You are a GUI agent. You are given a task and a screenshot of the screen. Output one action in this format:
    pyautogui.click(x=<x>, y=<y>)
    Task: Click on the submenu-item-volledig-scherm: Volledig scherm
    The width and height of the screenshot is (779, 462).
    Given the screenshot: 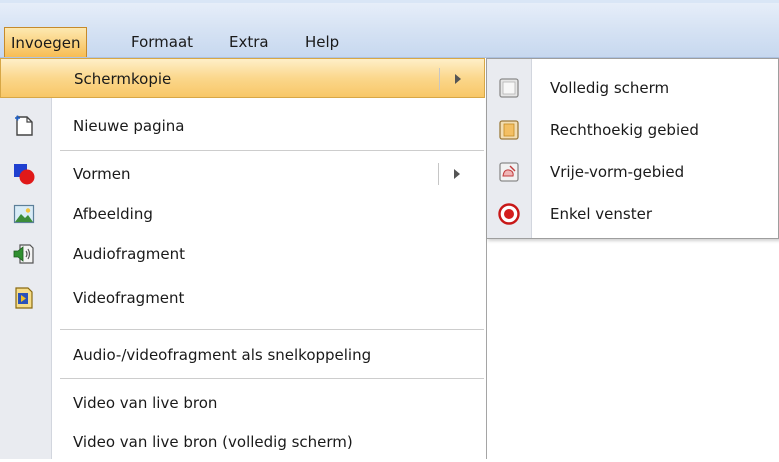 What is the action you would take?
    pyautogui.click(x=632, y=88)
    